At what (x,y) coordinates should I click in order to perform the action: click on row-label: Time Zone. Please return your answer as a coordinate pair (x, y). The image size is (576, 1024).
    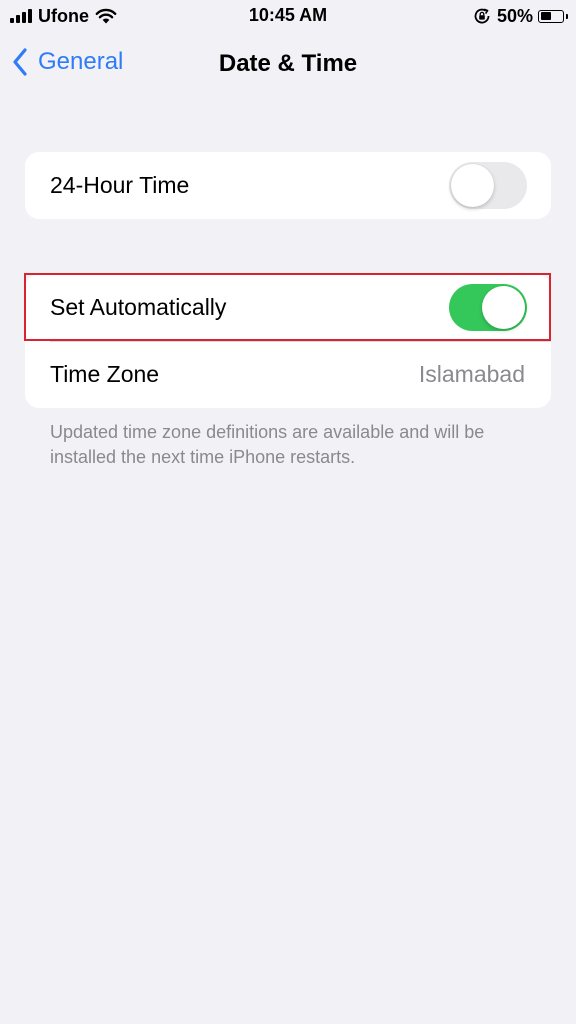
    Looking at the image, I should click on (105, 374).